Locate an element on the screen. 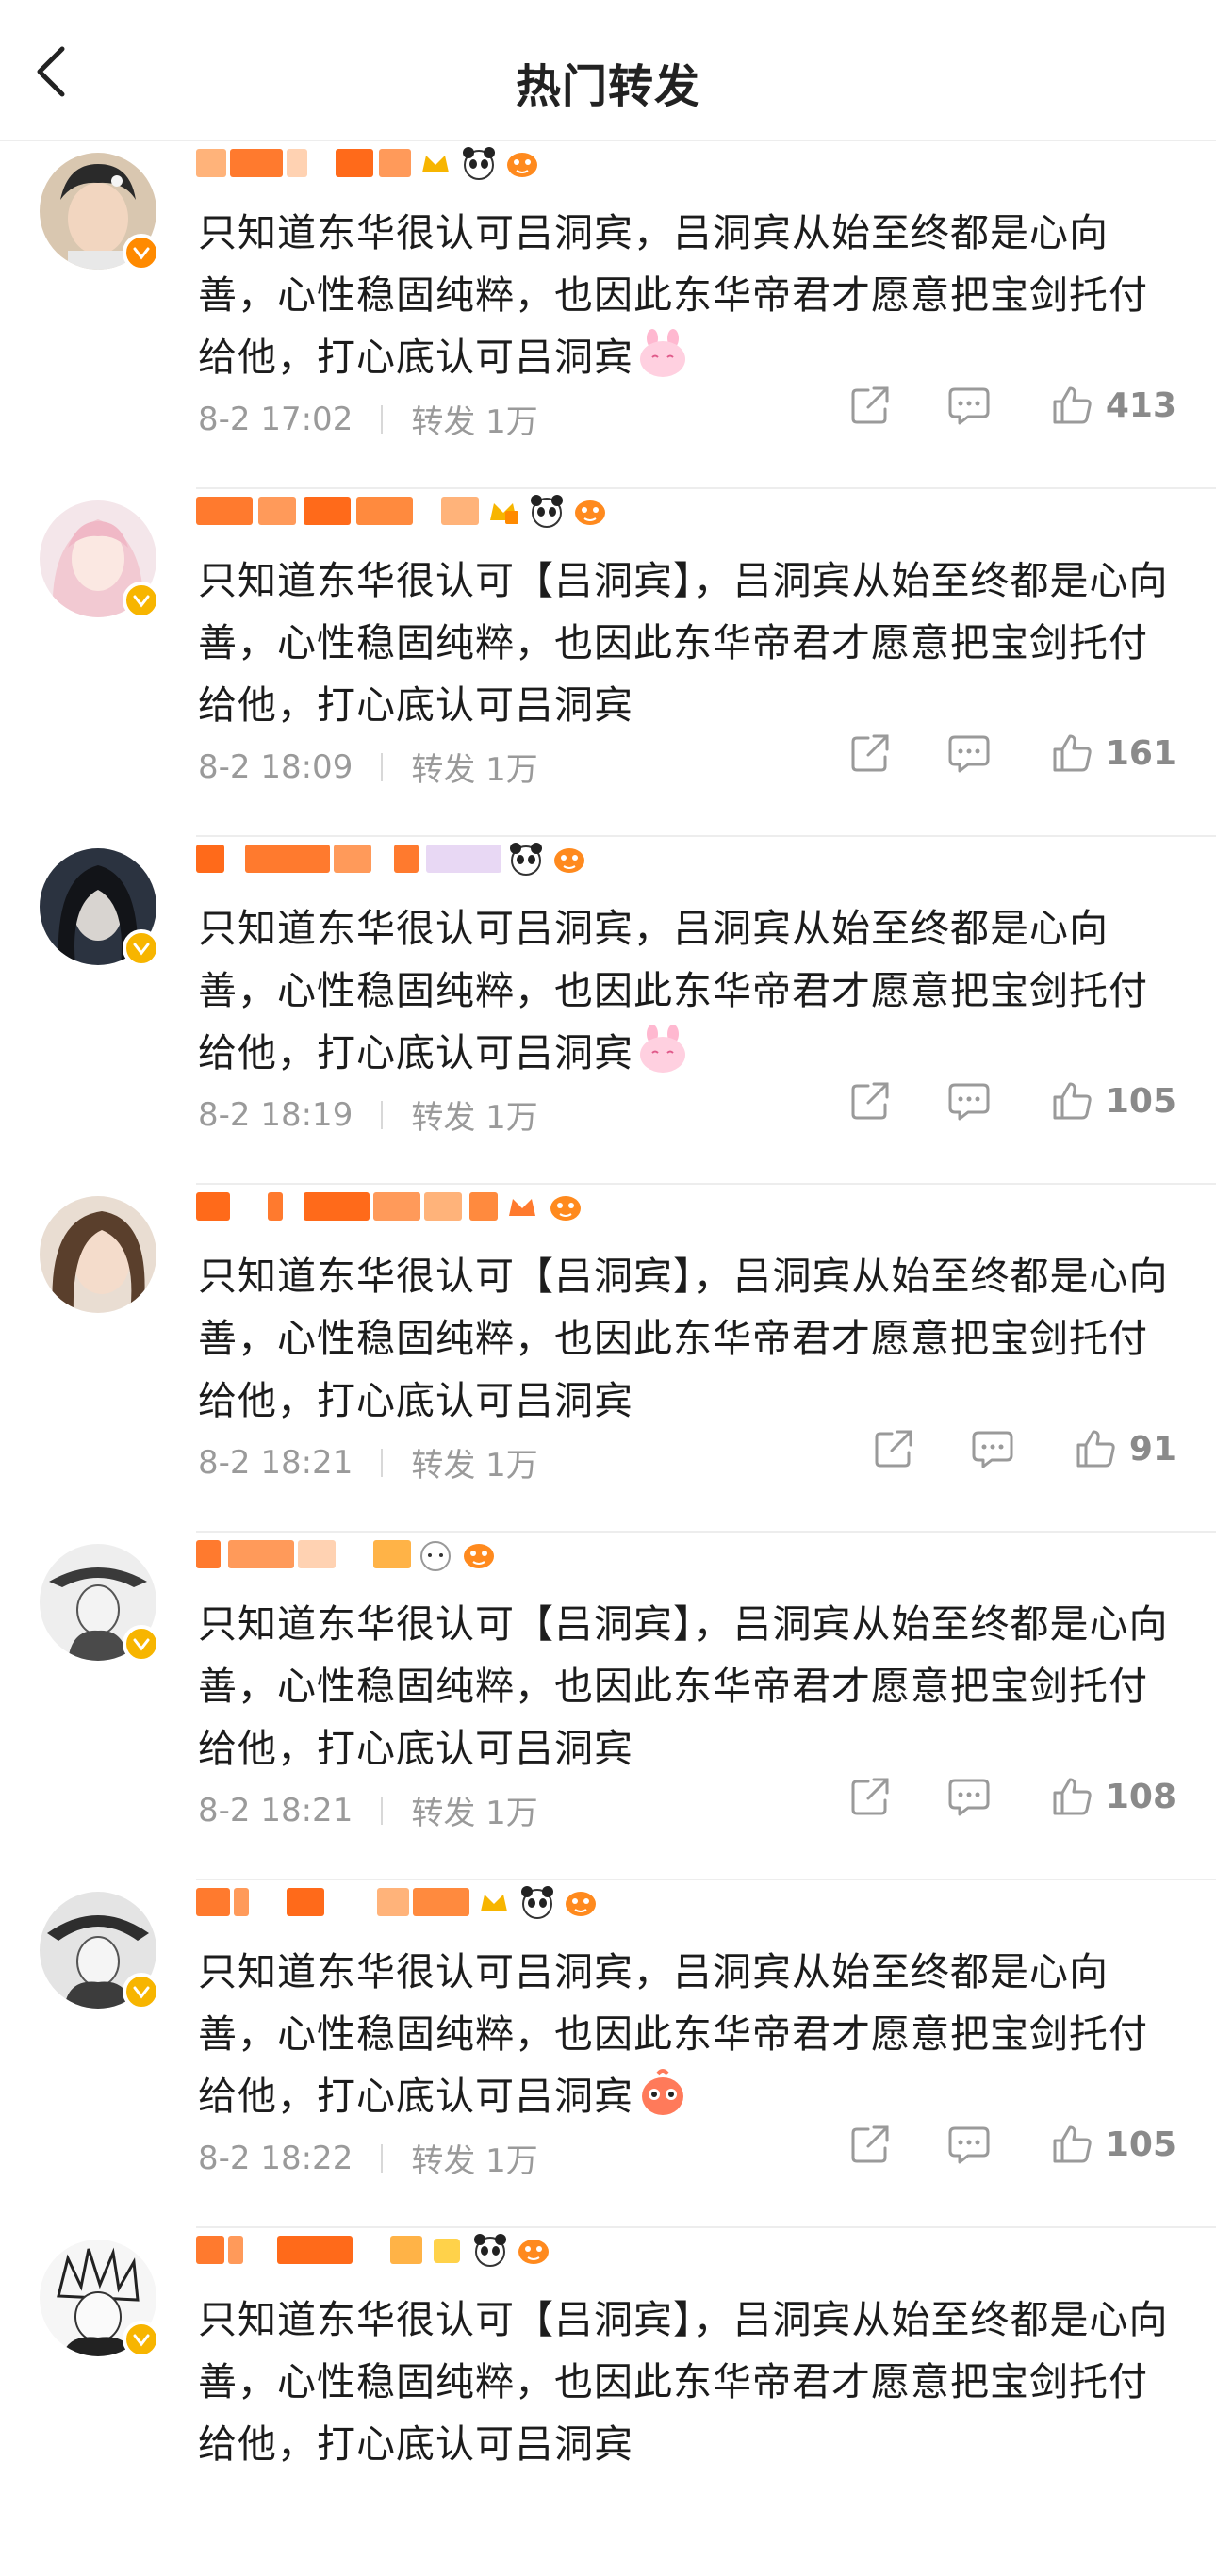 The height and width of the screenshot is (2576, 1216). like-count: 413 is located at coordinates (1140, 405).